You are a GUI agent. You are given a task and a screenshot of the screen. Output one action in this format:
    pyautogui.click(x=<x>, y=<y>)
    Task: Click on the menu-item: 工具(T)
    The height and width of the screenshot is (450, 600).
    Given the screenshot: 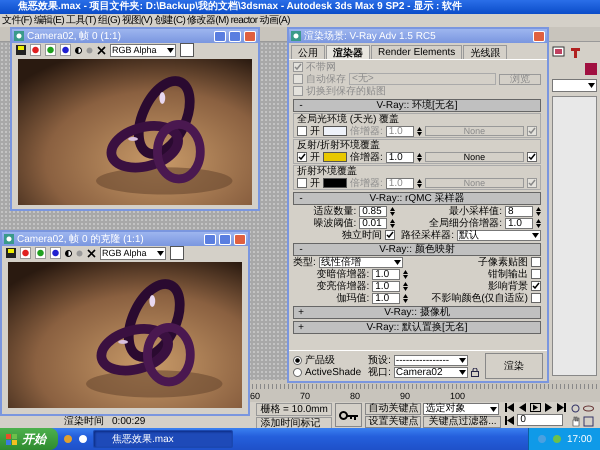 What is the action you would take?
    pyautogui.click(x=81, y=20)
    